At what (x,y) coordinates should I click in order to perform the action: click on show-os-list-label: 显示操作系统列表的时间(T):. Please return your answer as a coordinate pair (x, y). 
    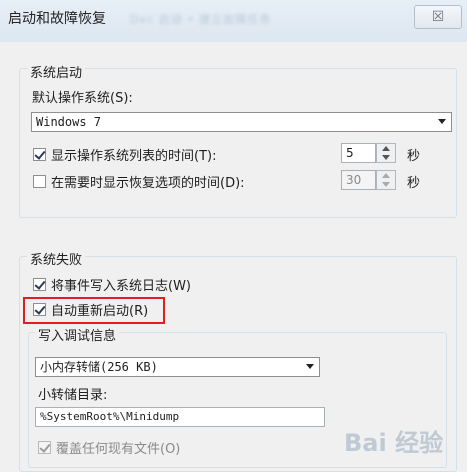
    Looking at the image, I should click on (134, 156).